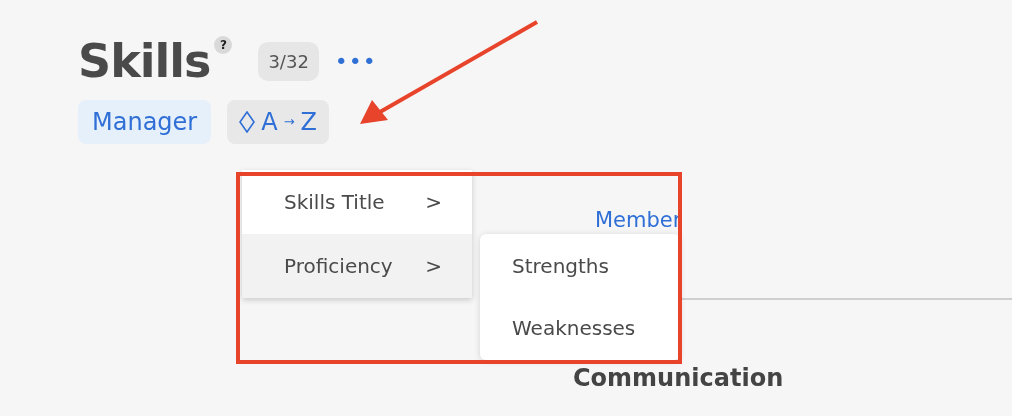 This screenshot has height=416, width=1012. Describe the element at coordinates (247, 122) in the screenshot. I see `sort-icon` at that location.